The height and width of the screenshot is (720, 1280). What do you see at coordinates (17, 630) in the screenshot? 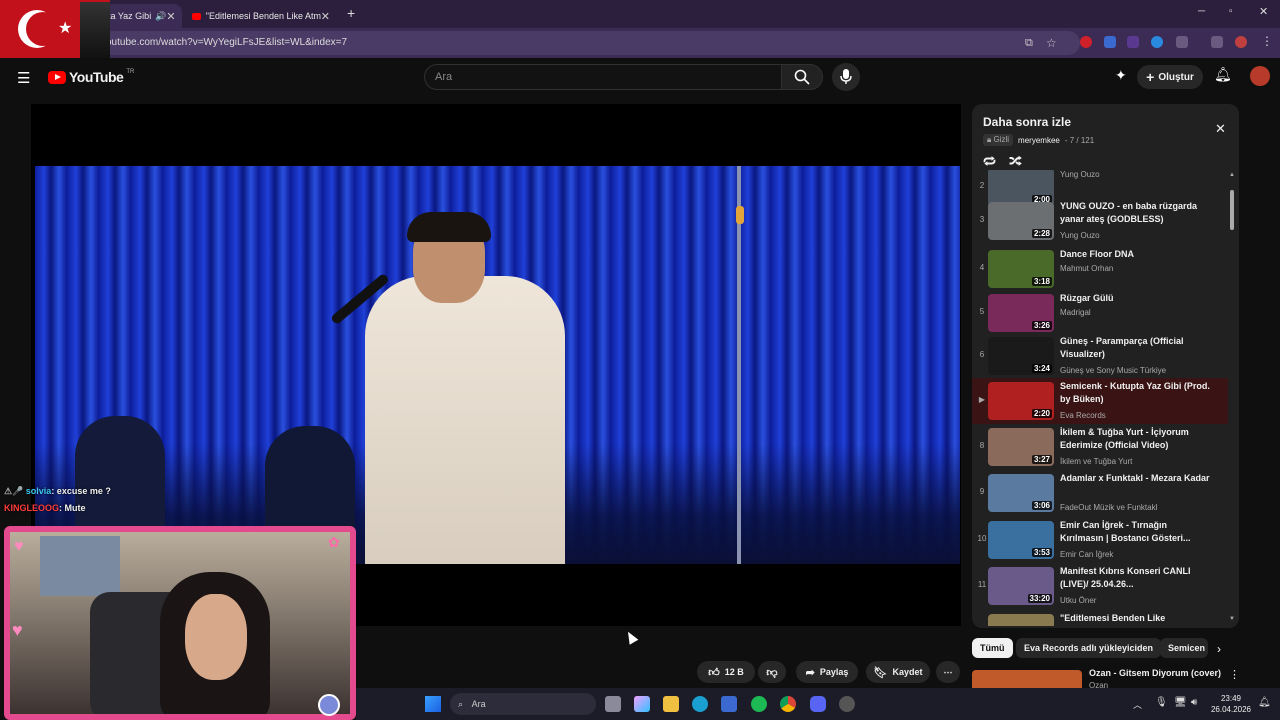
I see `heart-icon: ♥` at bounding box center [17, 630].